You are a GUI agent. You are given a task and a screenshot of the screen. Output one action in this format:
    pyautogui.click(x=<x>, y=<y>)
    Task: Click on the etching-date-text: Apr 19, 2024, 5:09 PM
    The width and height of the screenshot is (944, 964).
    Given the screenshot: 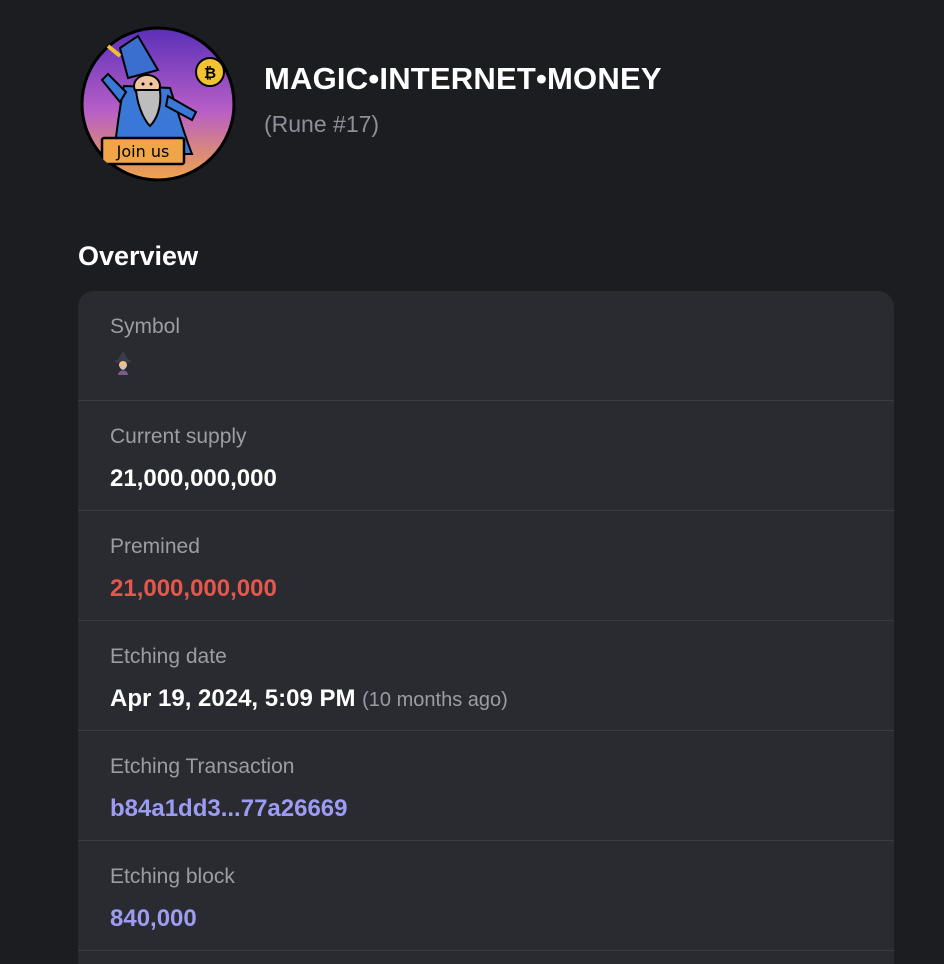 What is the action you would take?
    pyautogui.click(x=233, y=698)
    